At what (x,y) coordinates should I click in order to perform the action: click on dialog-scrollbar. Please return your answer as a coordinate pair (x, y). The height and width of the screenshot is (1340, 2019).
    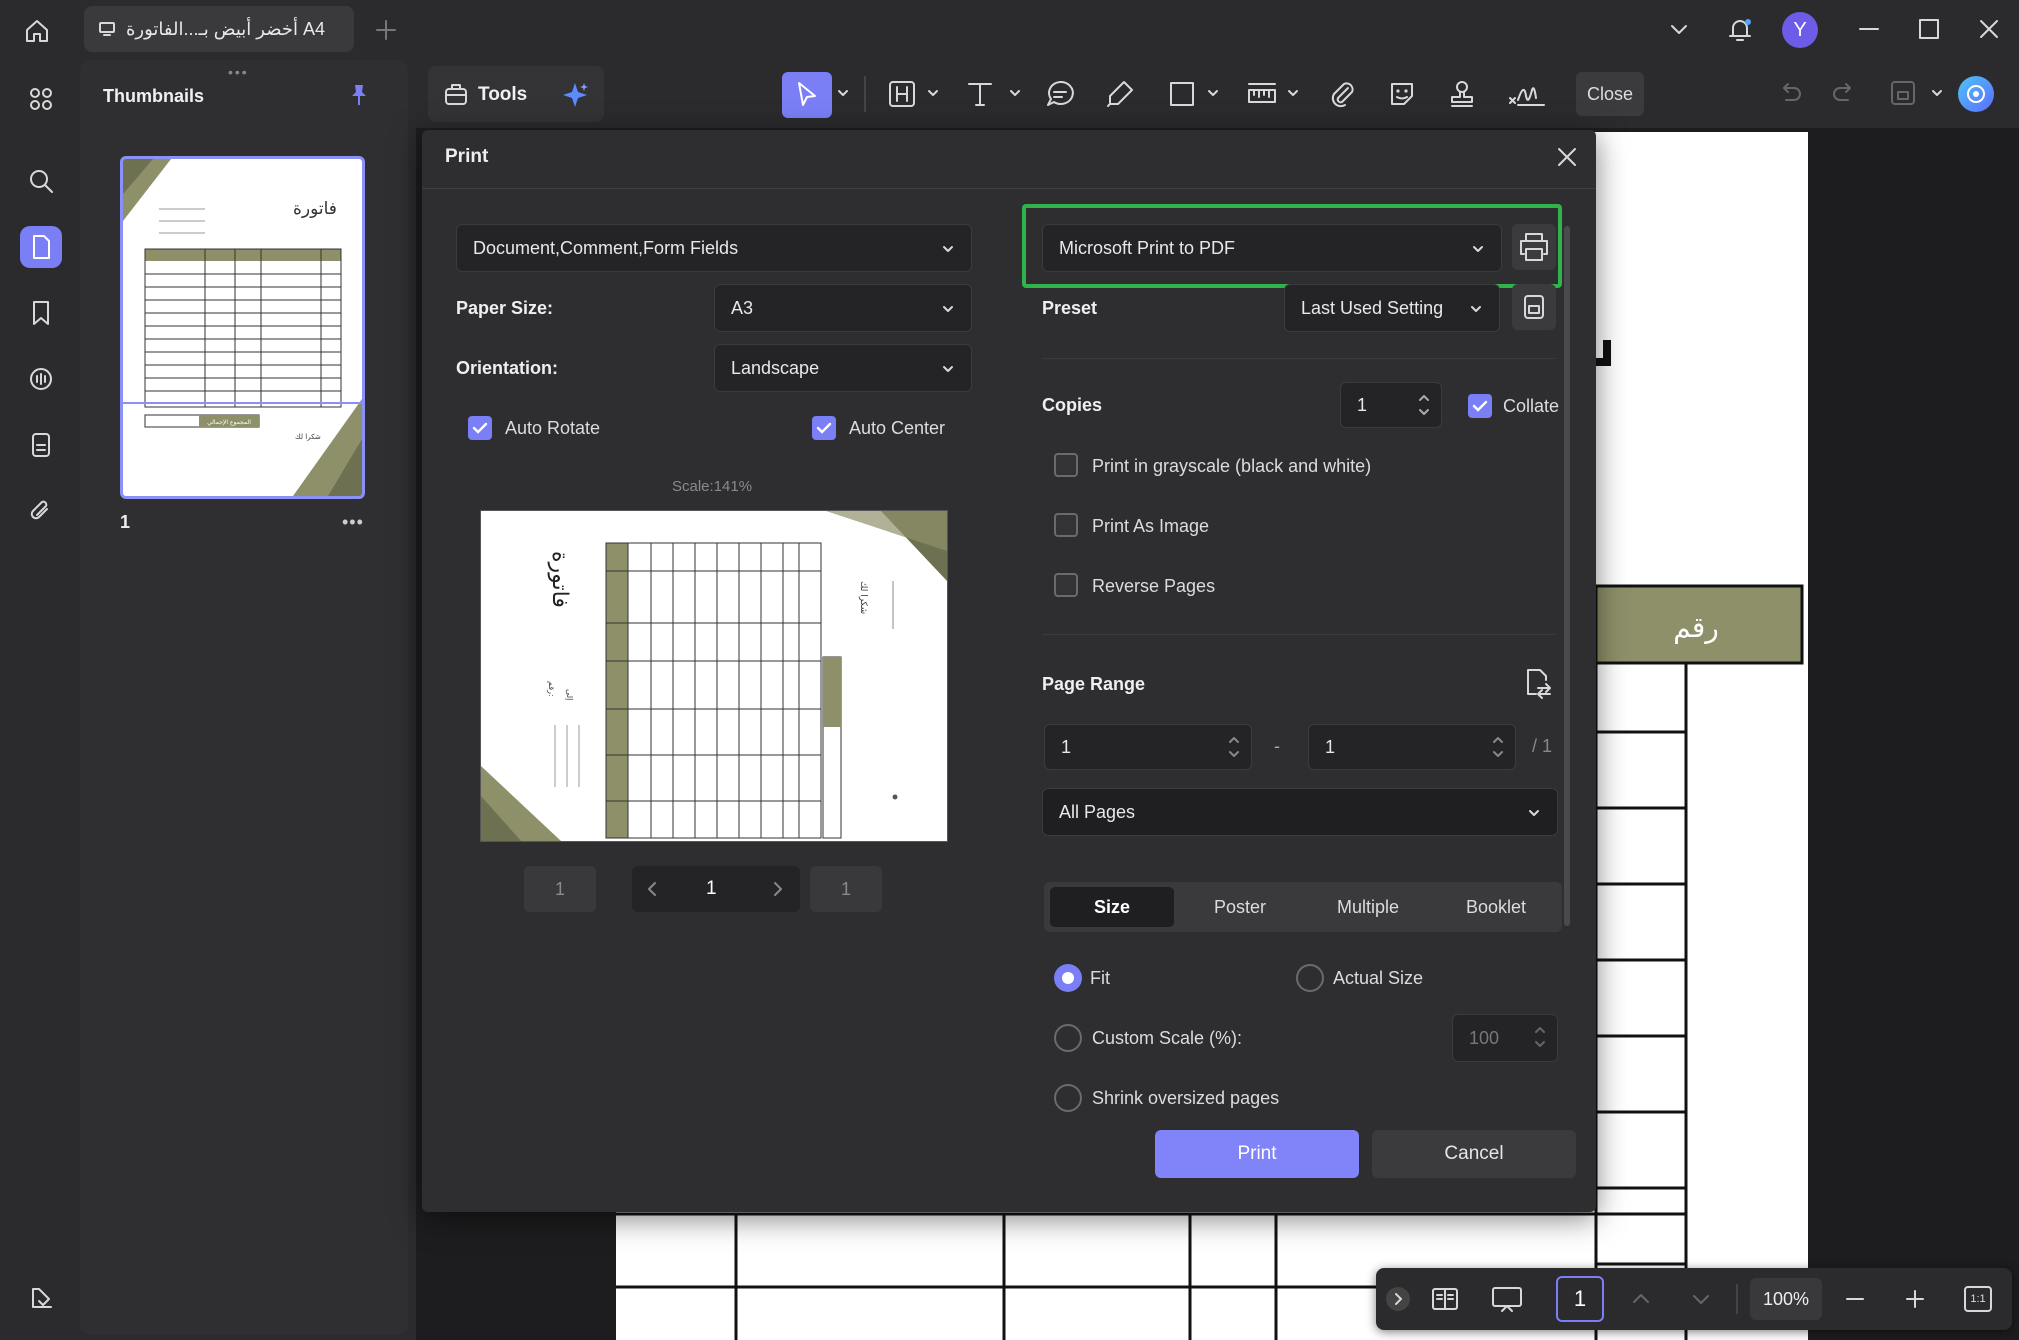
    Looking at the image, I should click on (1567, 576).